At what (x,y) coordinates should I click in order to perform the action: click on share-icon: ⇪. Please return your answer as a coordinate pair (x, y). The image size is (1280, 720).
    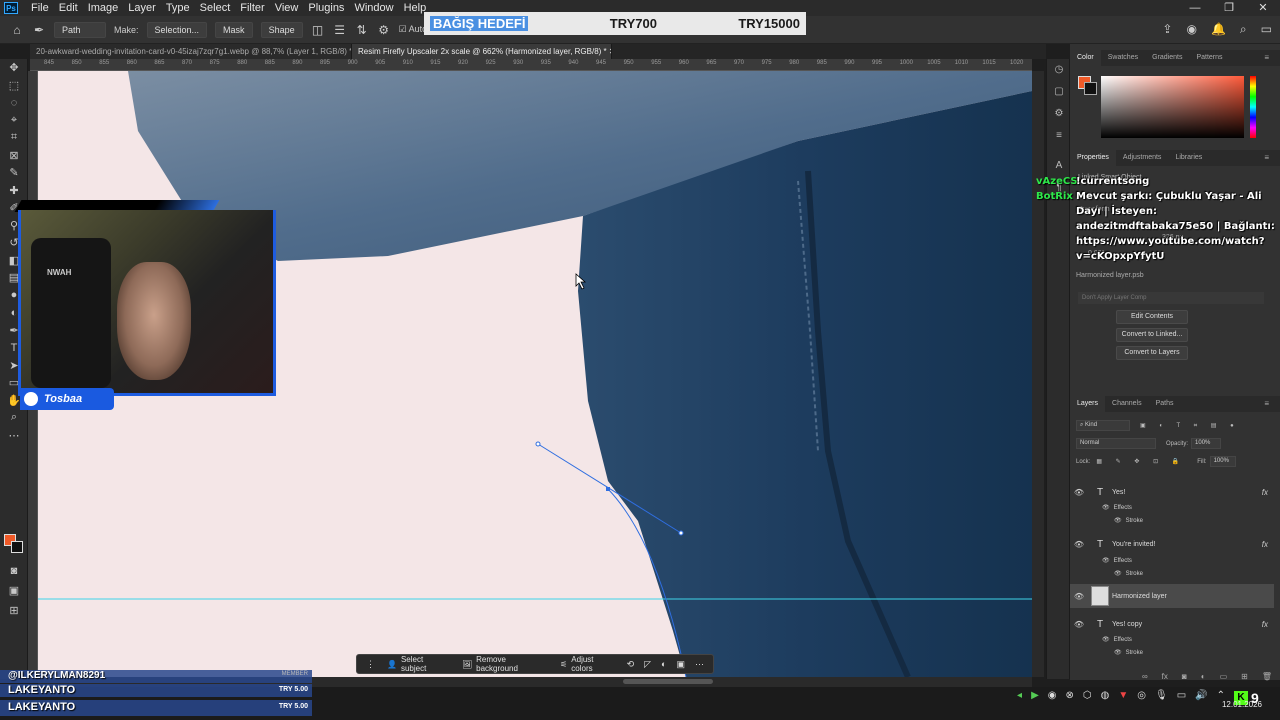
    Looking at the image, I should click on (1167, 29).